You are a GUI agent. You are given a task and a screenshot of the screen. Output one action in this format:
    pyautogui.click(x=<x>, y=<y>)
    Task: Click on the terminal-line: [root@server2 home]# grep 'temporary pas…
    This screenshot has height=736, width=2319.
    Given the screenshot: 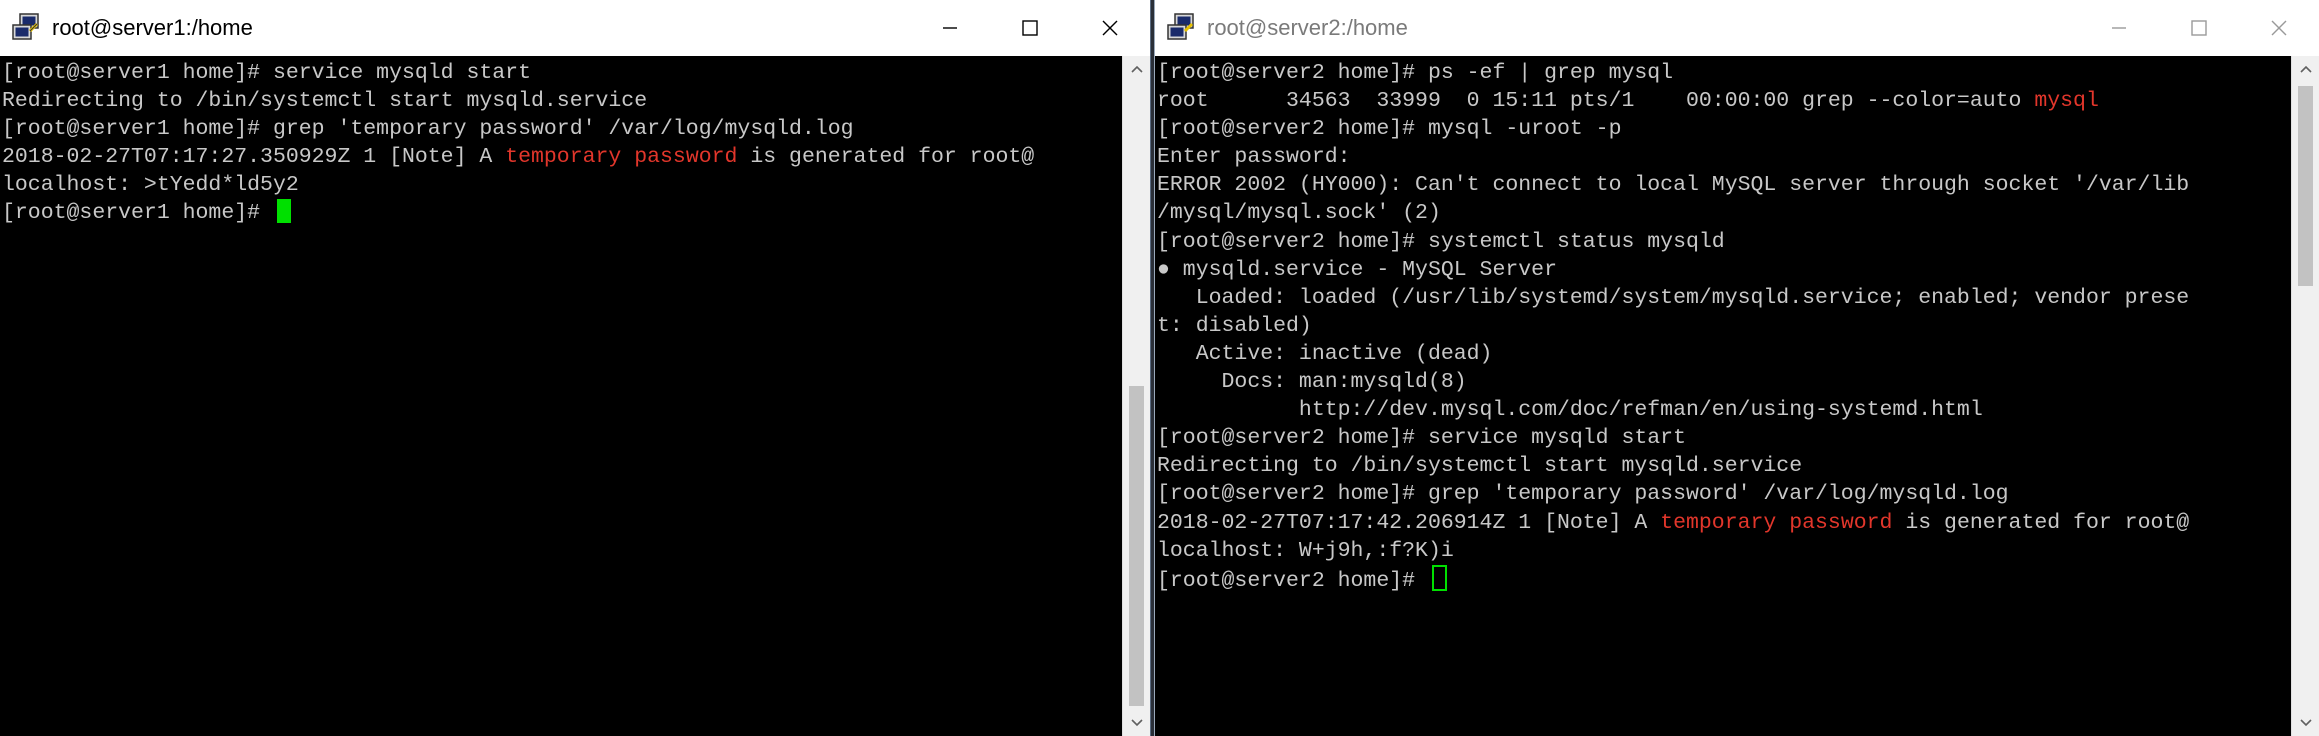 What is the action you would take?
    pyautogui.click(x=1723, y=494)
    